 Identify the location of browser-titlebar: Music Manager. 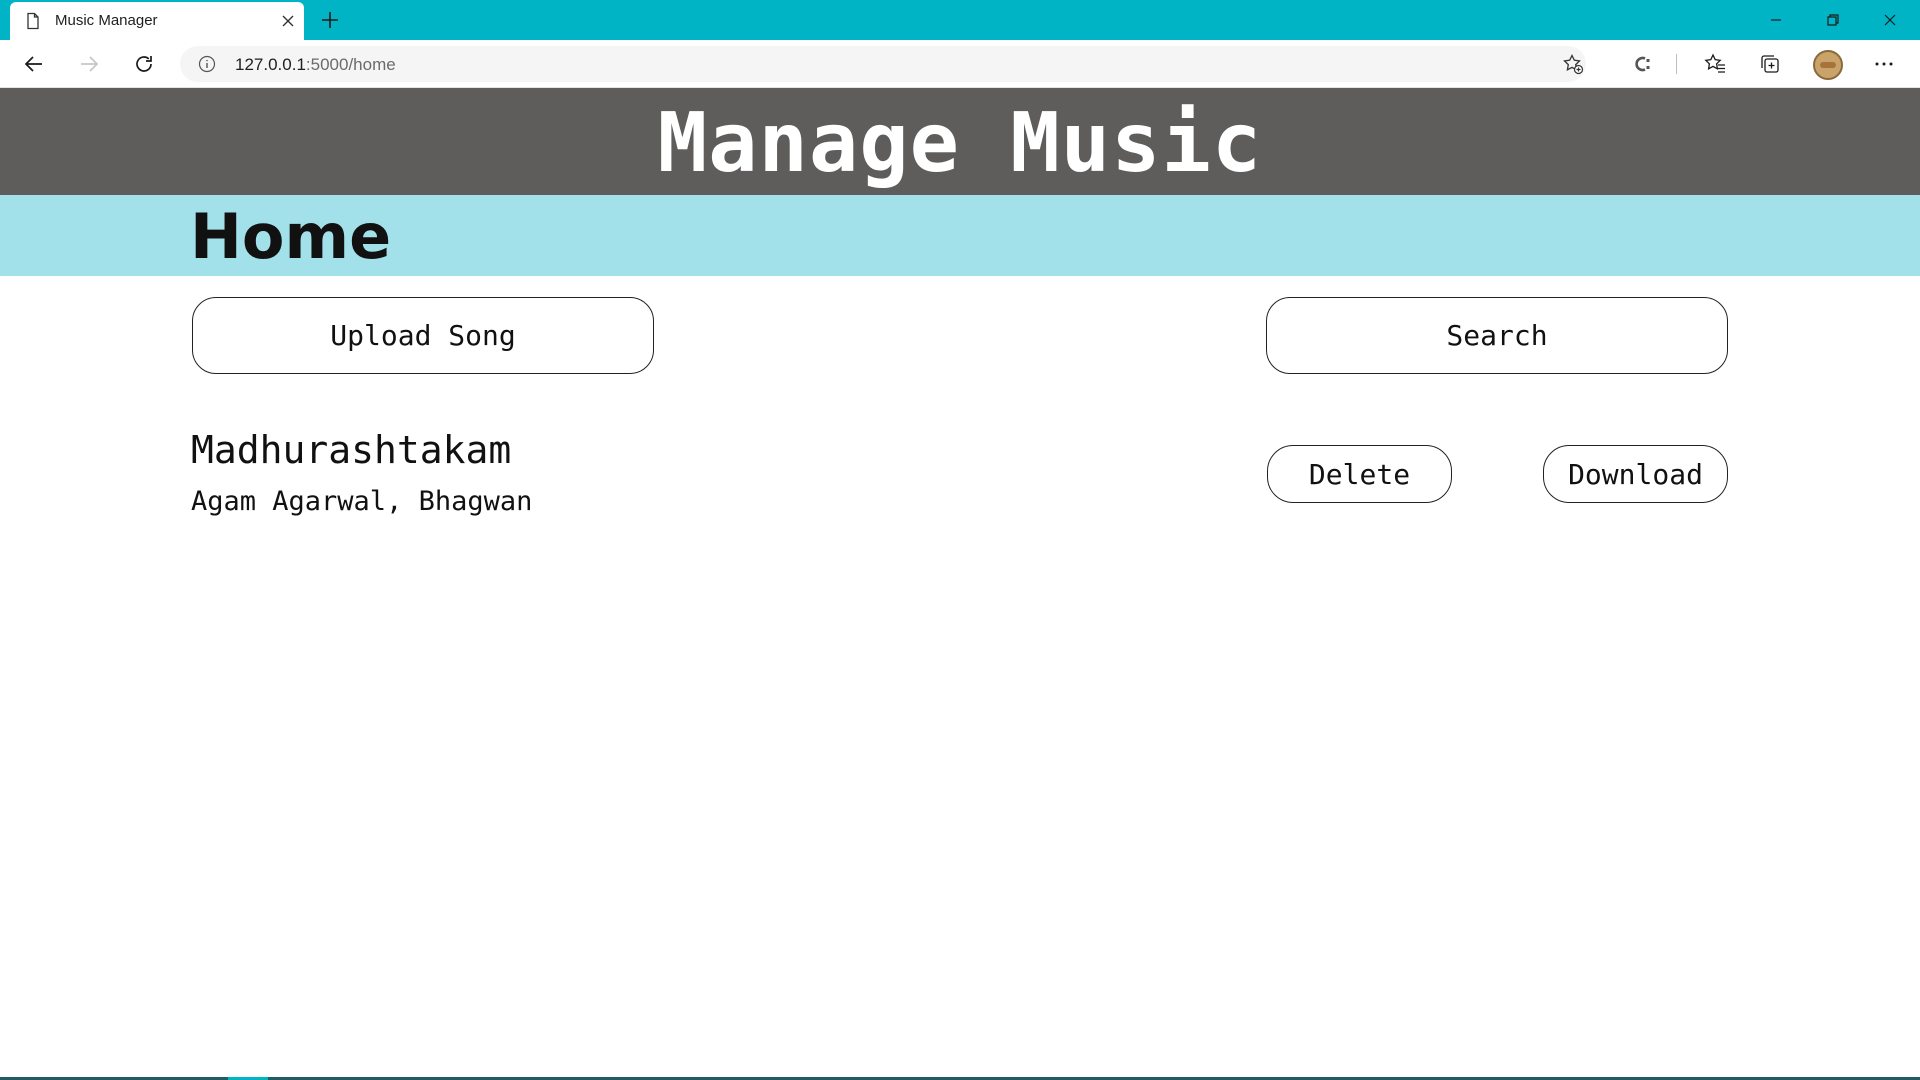
(960, 20).